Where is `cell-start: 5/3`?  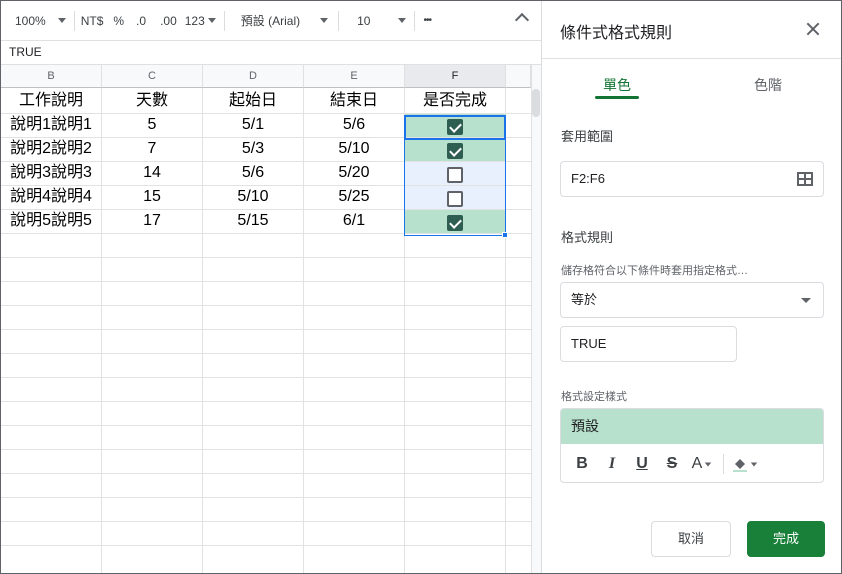 cell-start: 5/3 is located at coordinates (253, 149).